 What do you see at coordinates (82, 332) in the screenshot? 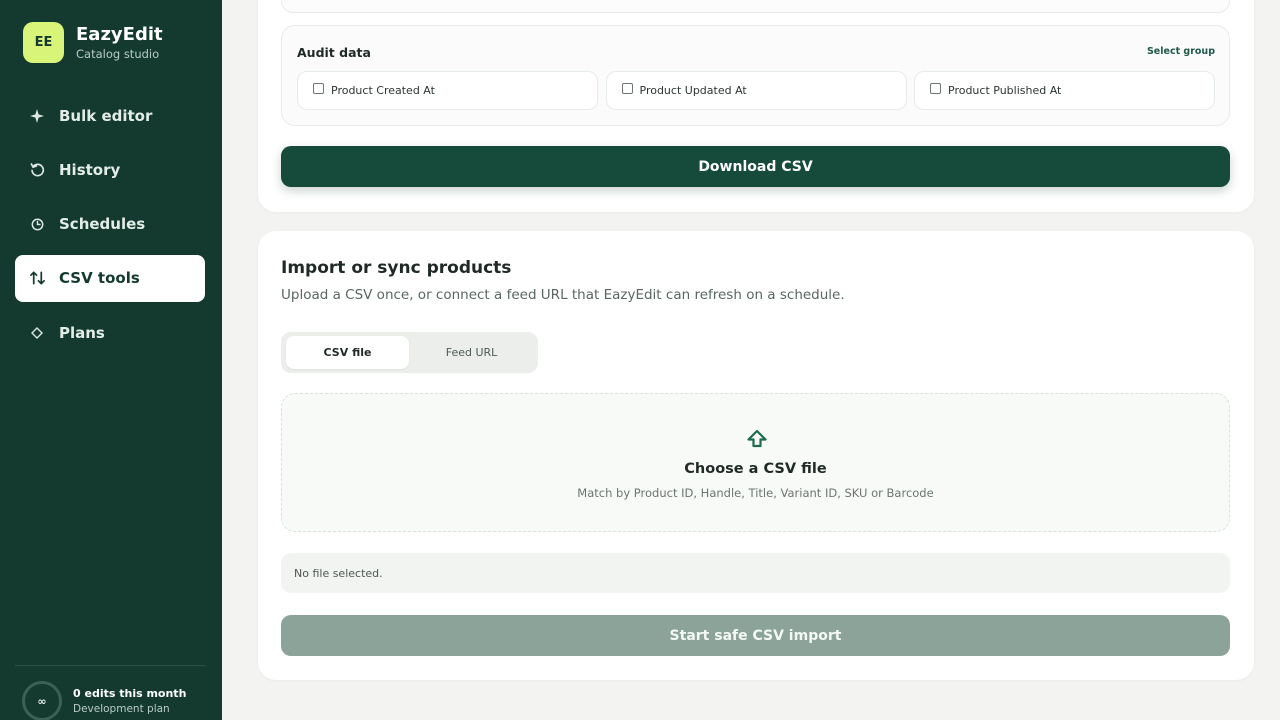
I see `sidebar-item-label: Plans` at bounding box center [82, 332].